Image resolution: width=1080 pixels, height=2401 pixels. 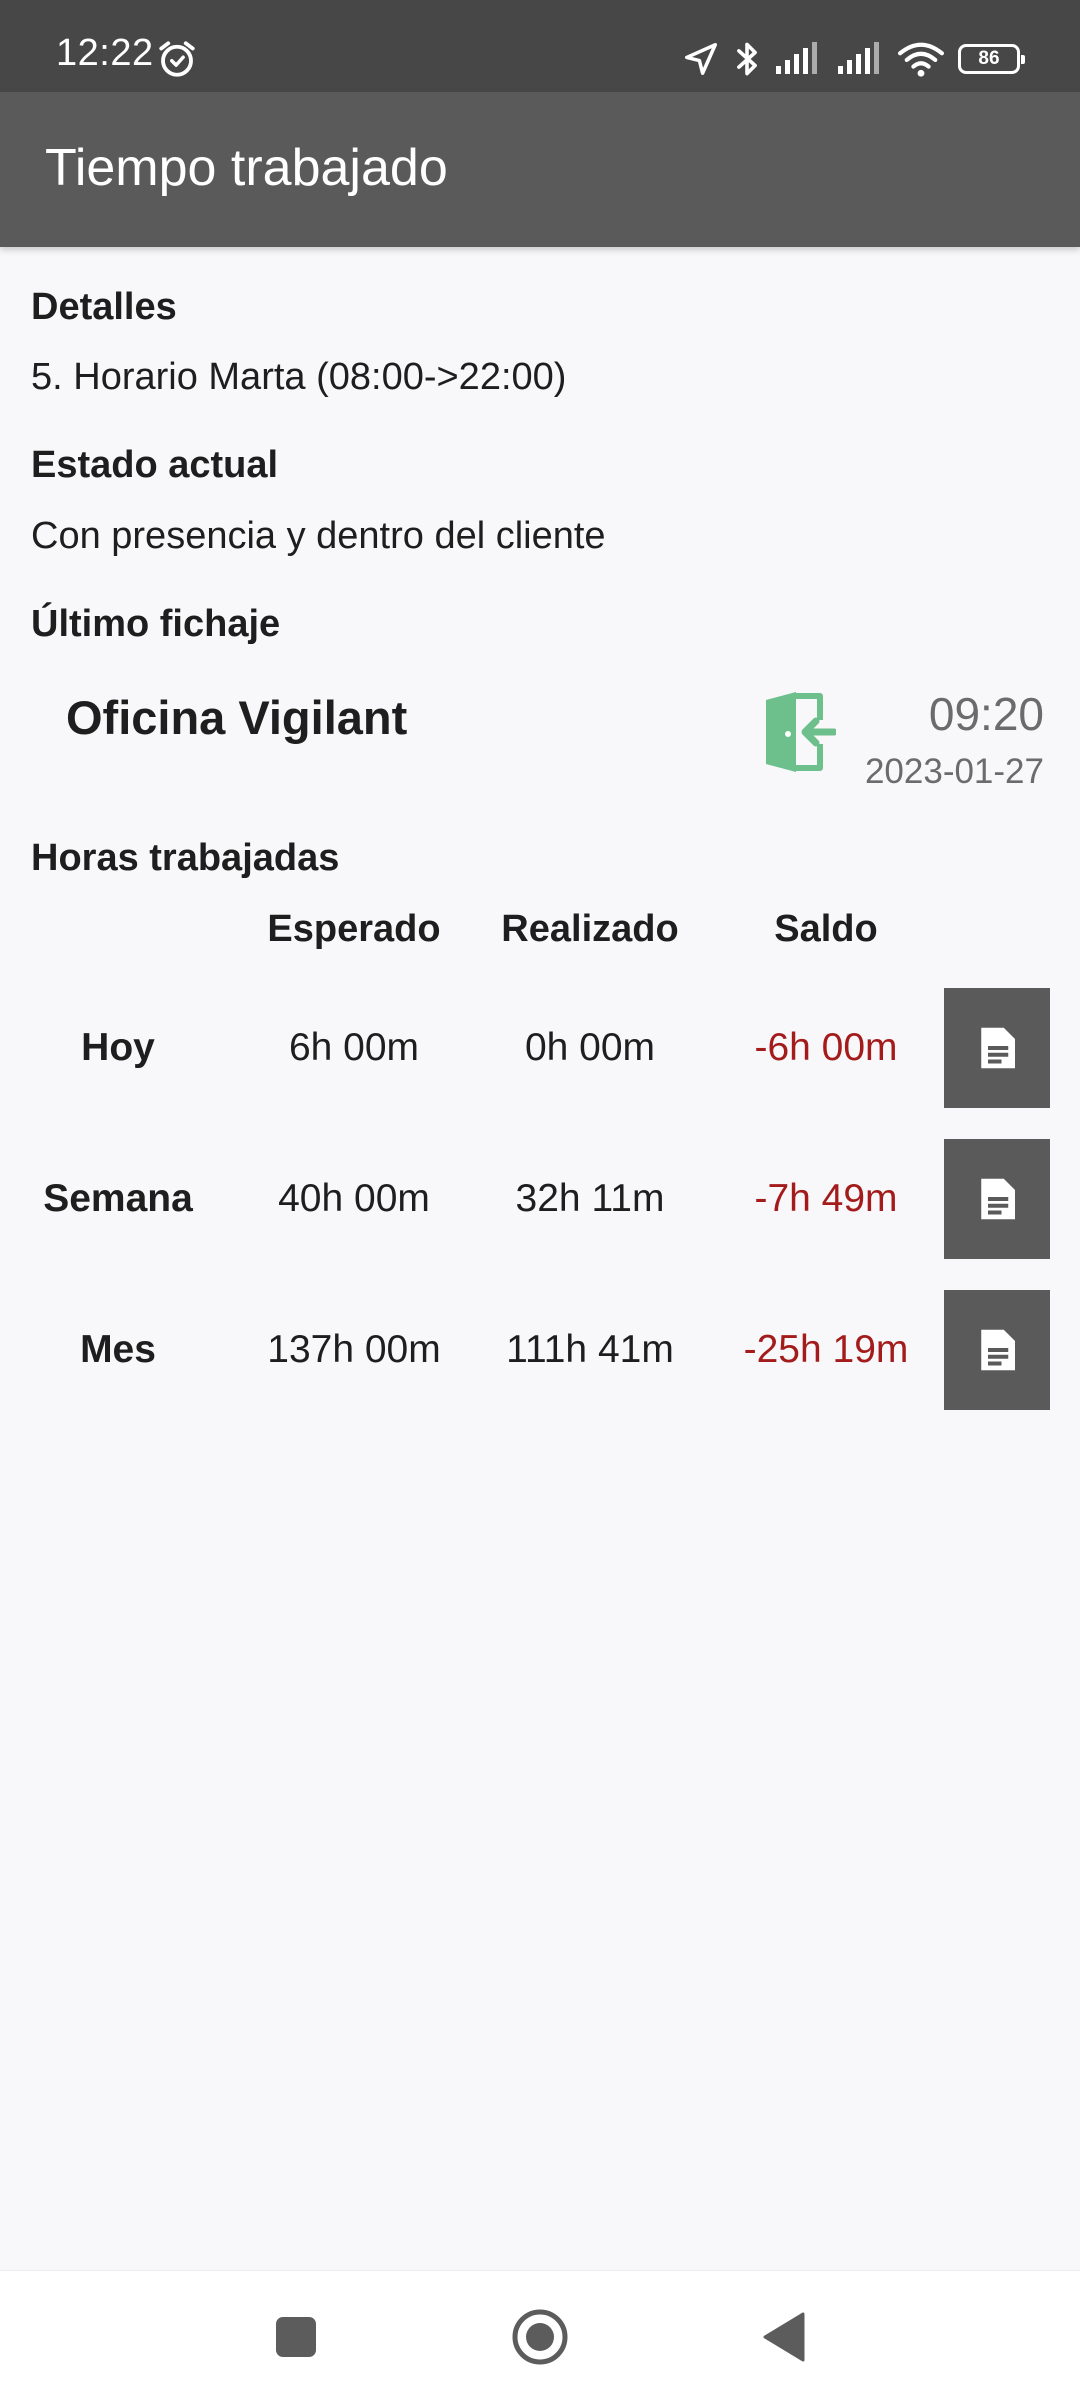 What do you see at coordinates (954, 771) in the screenshot?
I see `last-check-date: 2023-01-27` at bounding box center [954, 771].